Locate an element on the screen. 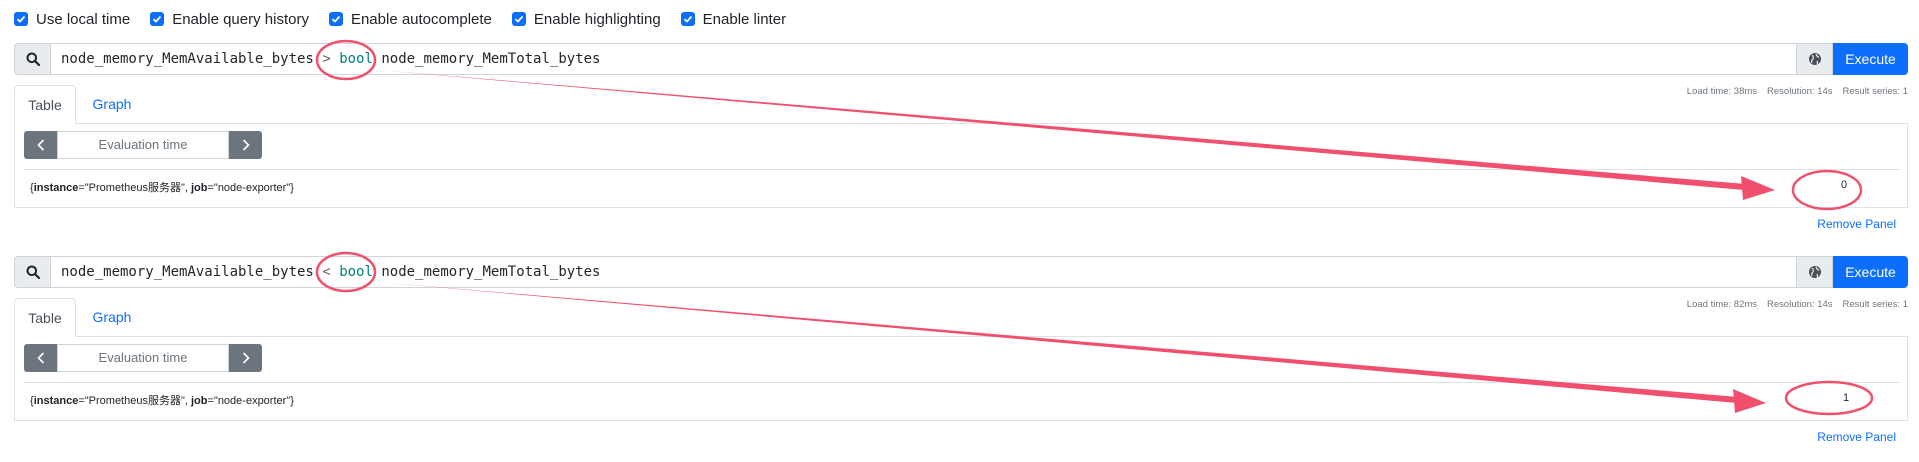  linter-checkbox: Enable linter is located at coordinates (733, 19).